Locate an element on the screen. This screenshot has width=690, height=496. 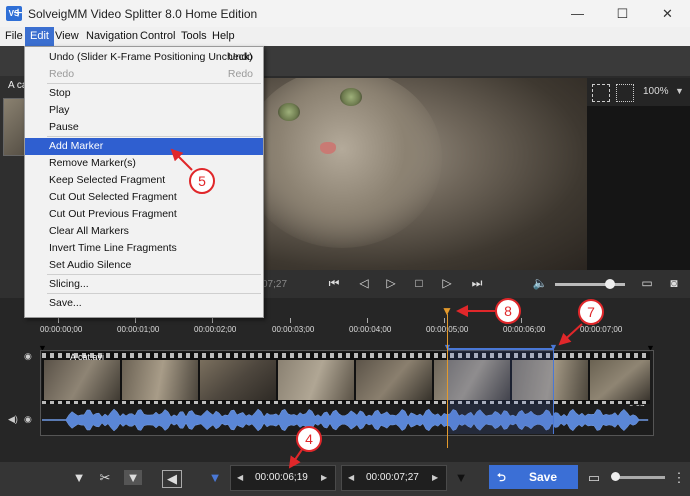
output-folder-icon: ▭ is located at coordinates (594, 478).